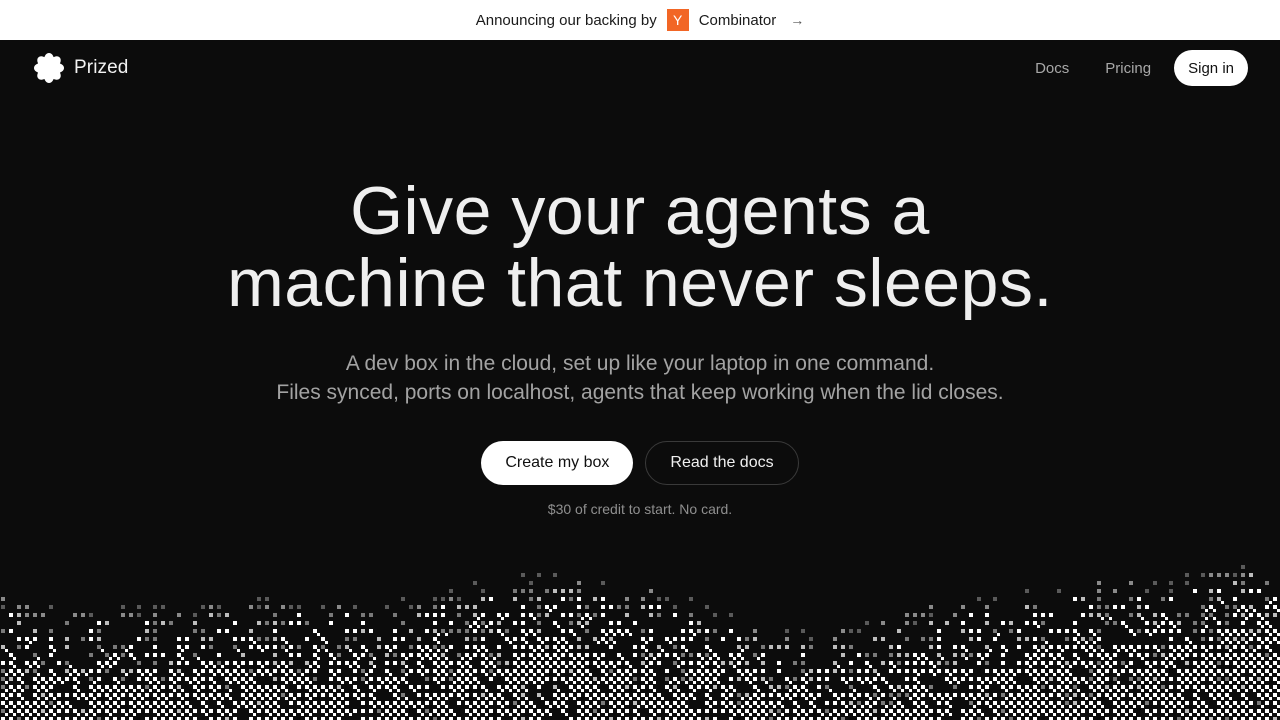  I want to click on sign-in-button: Sign in, so click(1211, 68).